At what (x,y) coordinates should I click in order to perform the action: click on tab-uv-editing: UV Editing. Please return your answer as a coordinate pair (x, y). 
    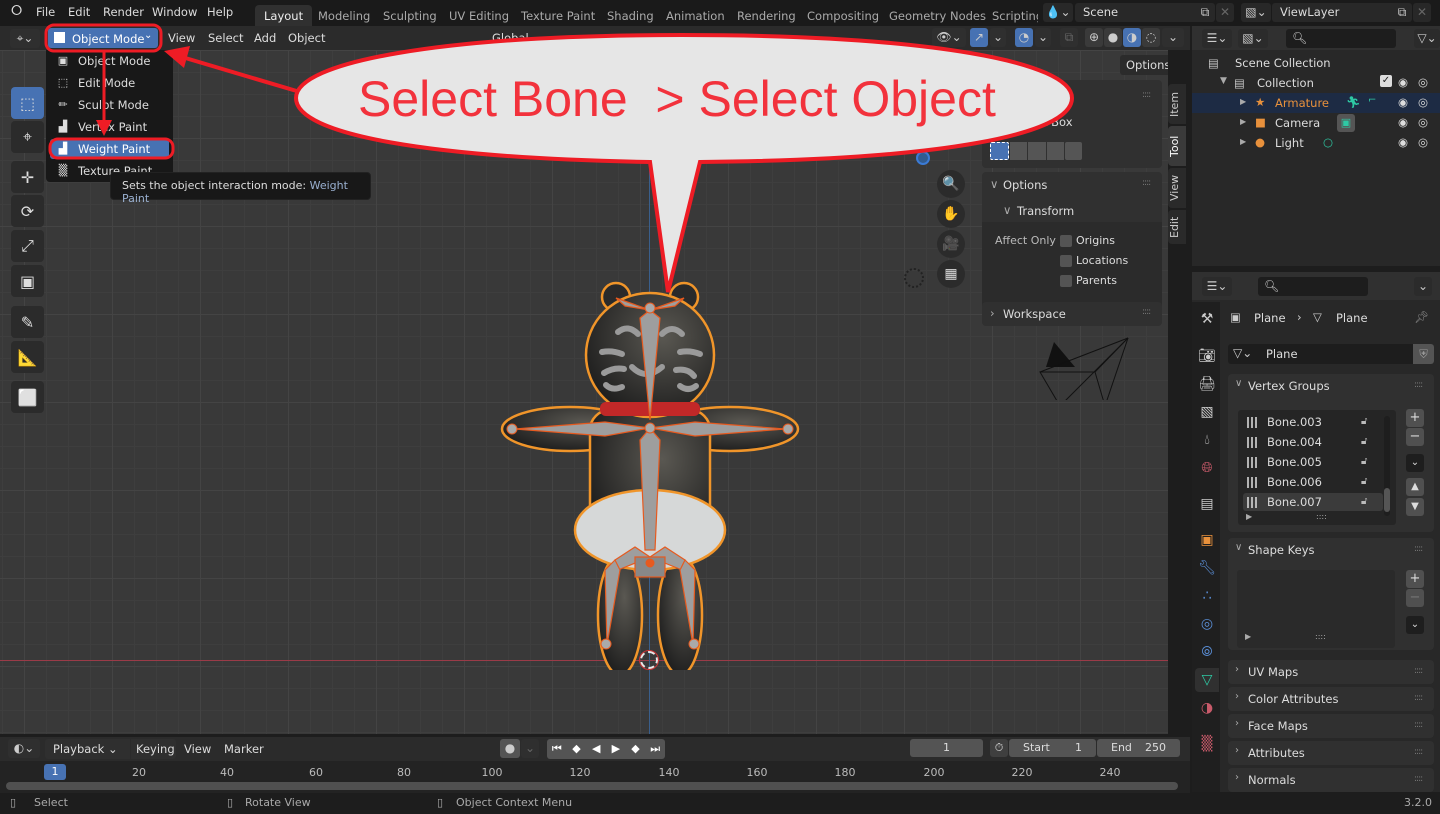
    Looking at the image, I should click on (479, 15).